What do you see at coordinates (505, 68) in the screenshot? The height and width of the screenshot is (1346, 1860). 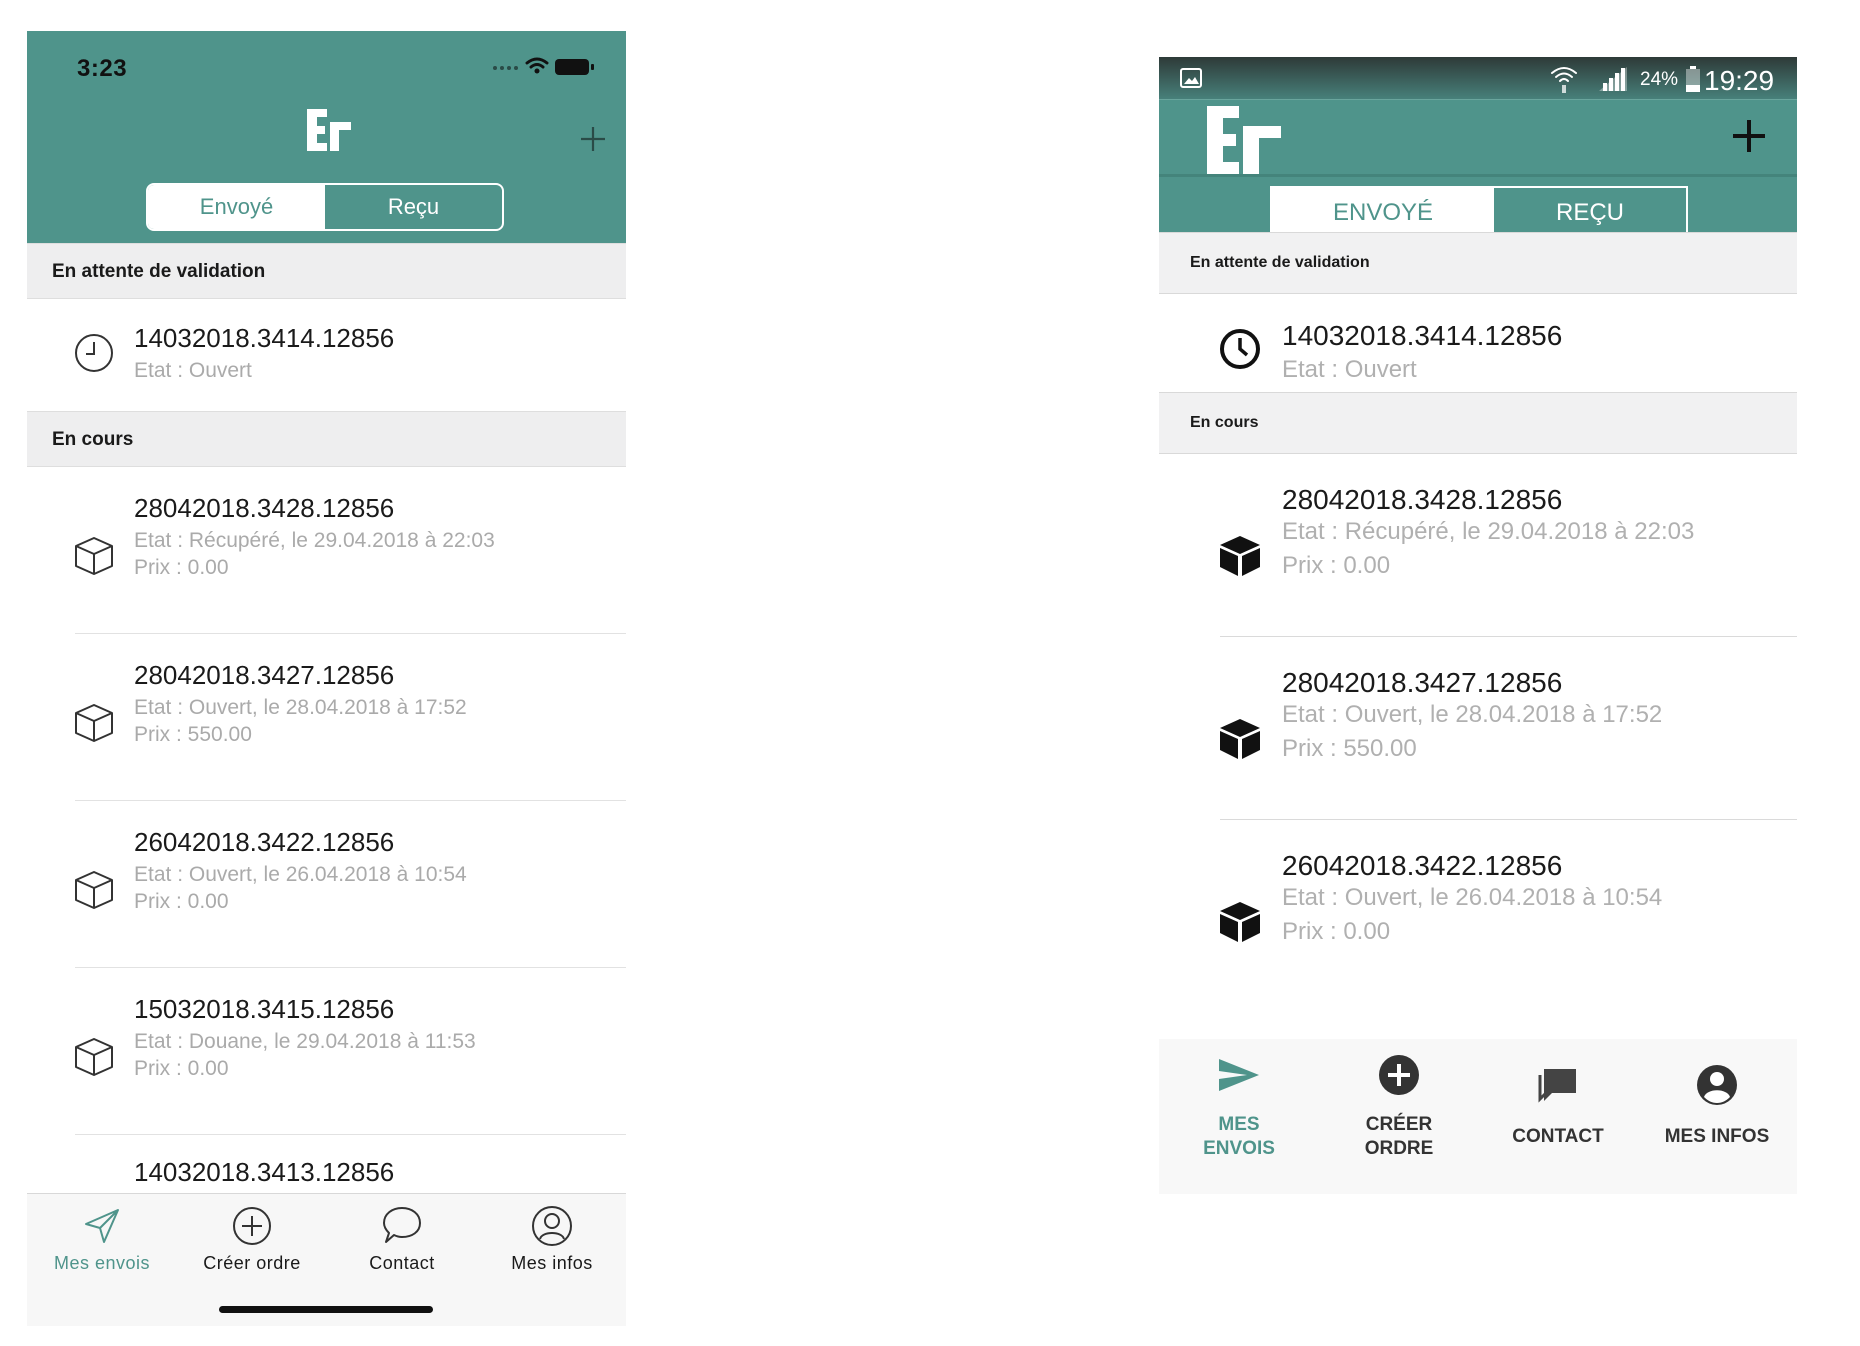 I see `signal-dots-icon` at bounding box center [505, 68].